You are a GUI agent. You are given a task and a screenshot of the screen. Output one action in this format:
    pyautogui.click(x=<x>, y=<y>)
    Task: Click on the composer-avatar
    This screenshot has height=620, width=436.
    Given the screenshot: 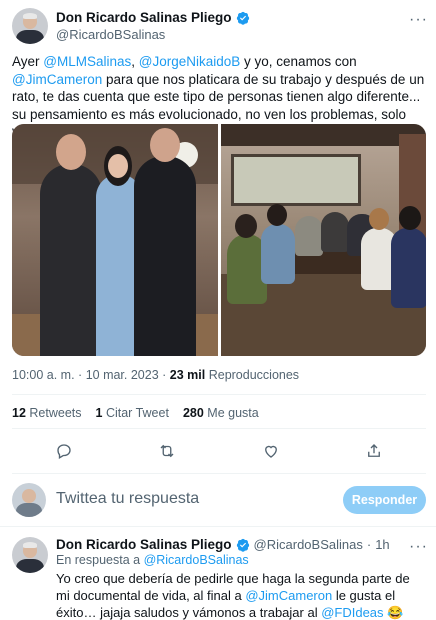 What is the action you would take?
    pyautogui.click(x=29, y=500)
    